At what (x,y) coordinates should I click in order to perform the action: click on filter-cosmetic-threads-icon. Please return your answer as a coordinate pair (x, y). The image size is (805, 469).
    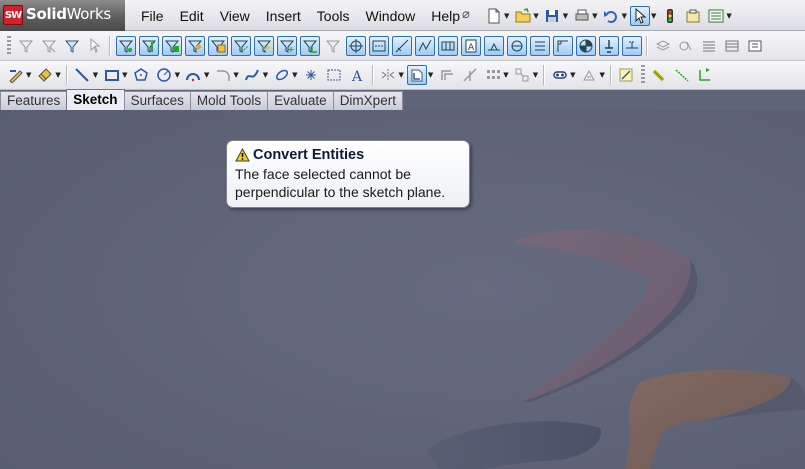
    Looking at the image, I should click on (539, 45).